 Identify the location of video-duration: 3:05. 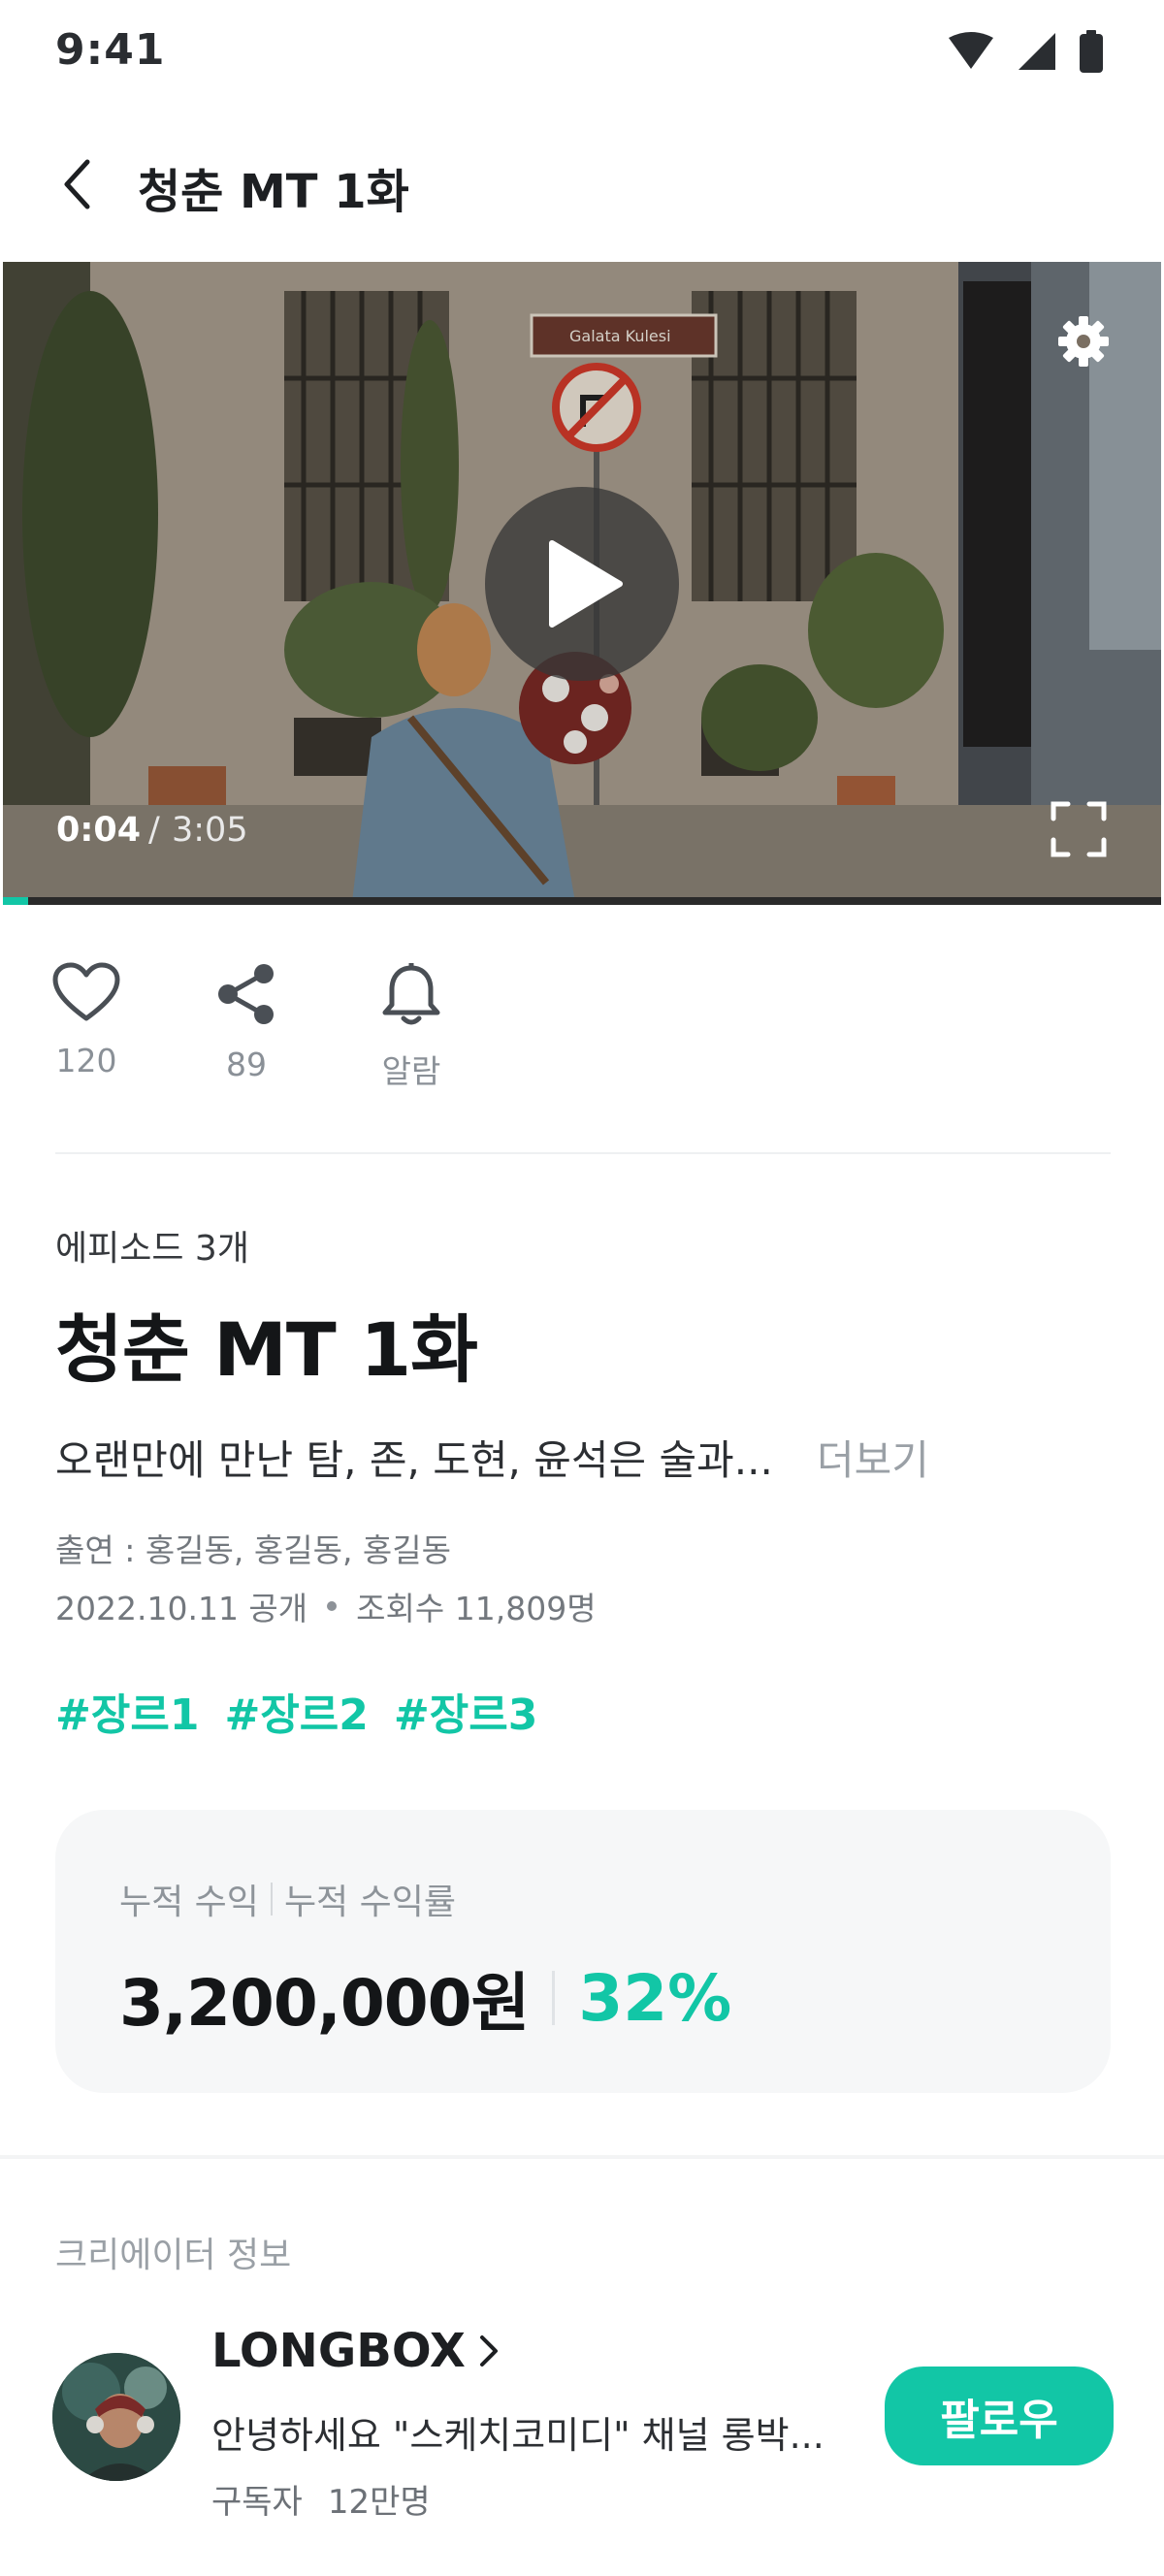
(210, 830).